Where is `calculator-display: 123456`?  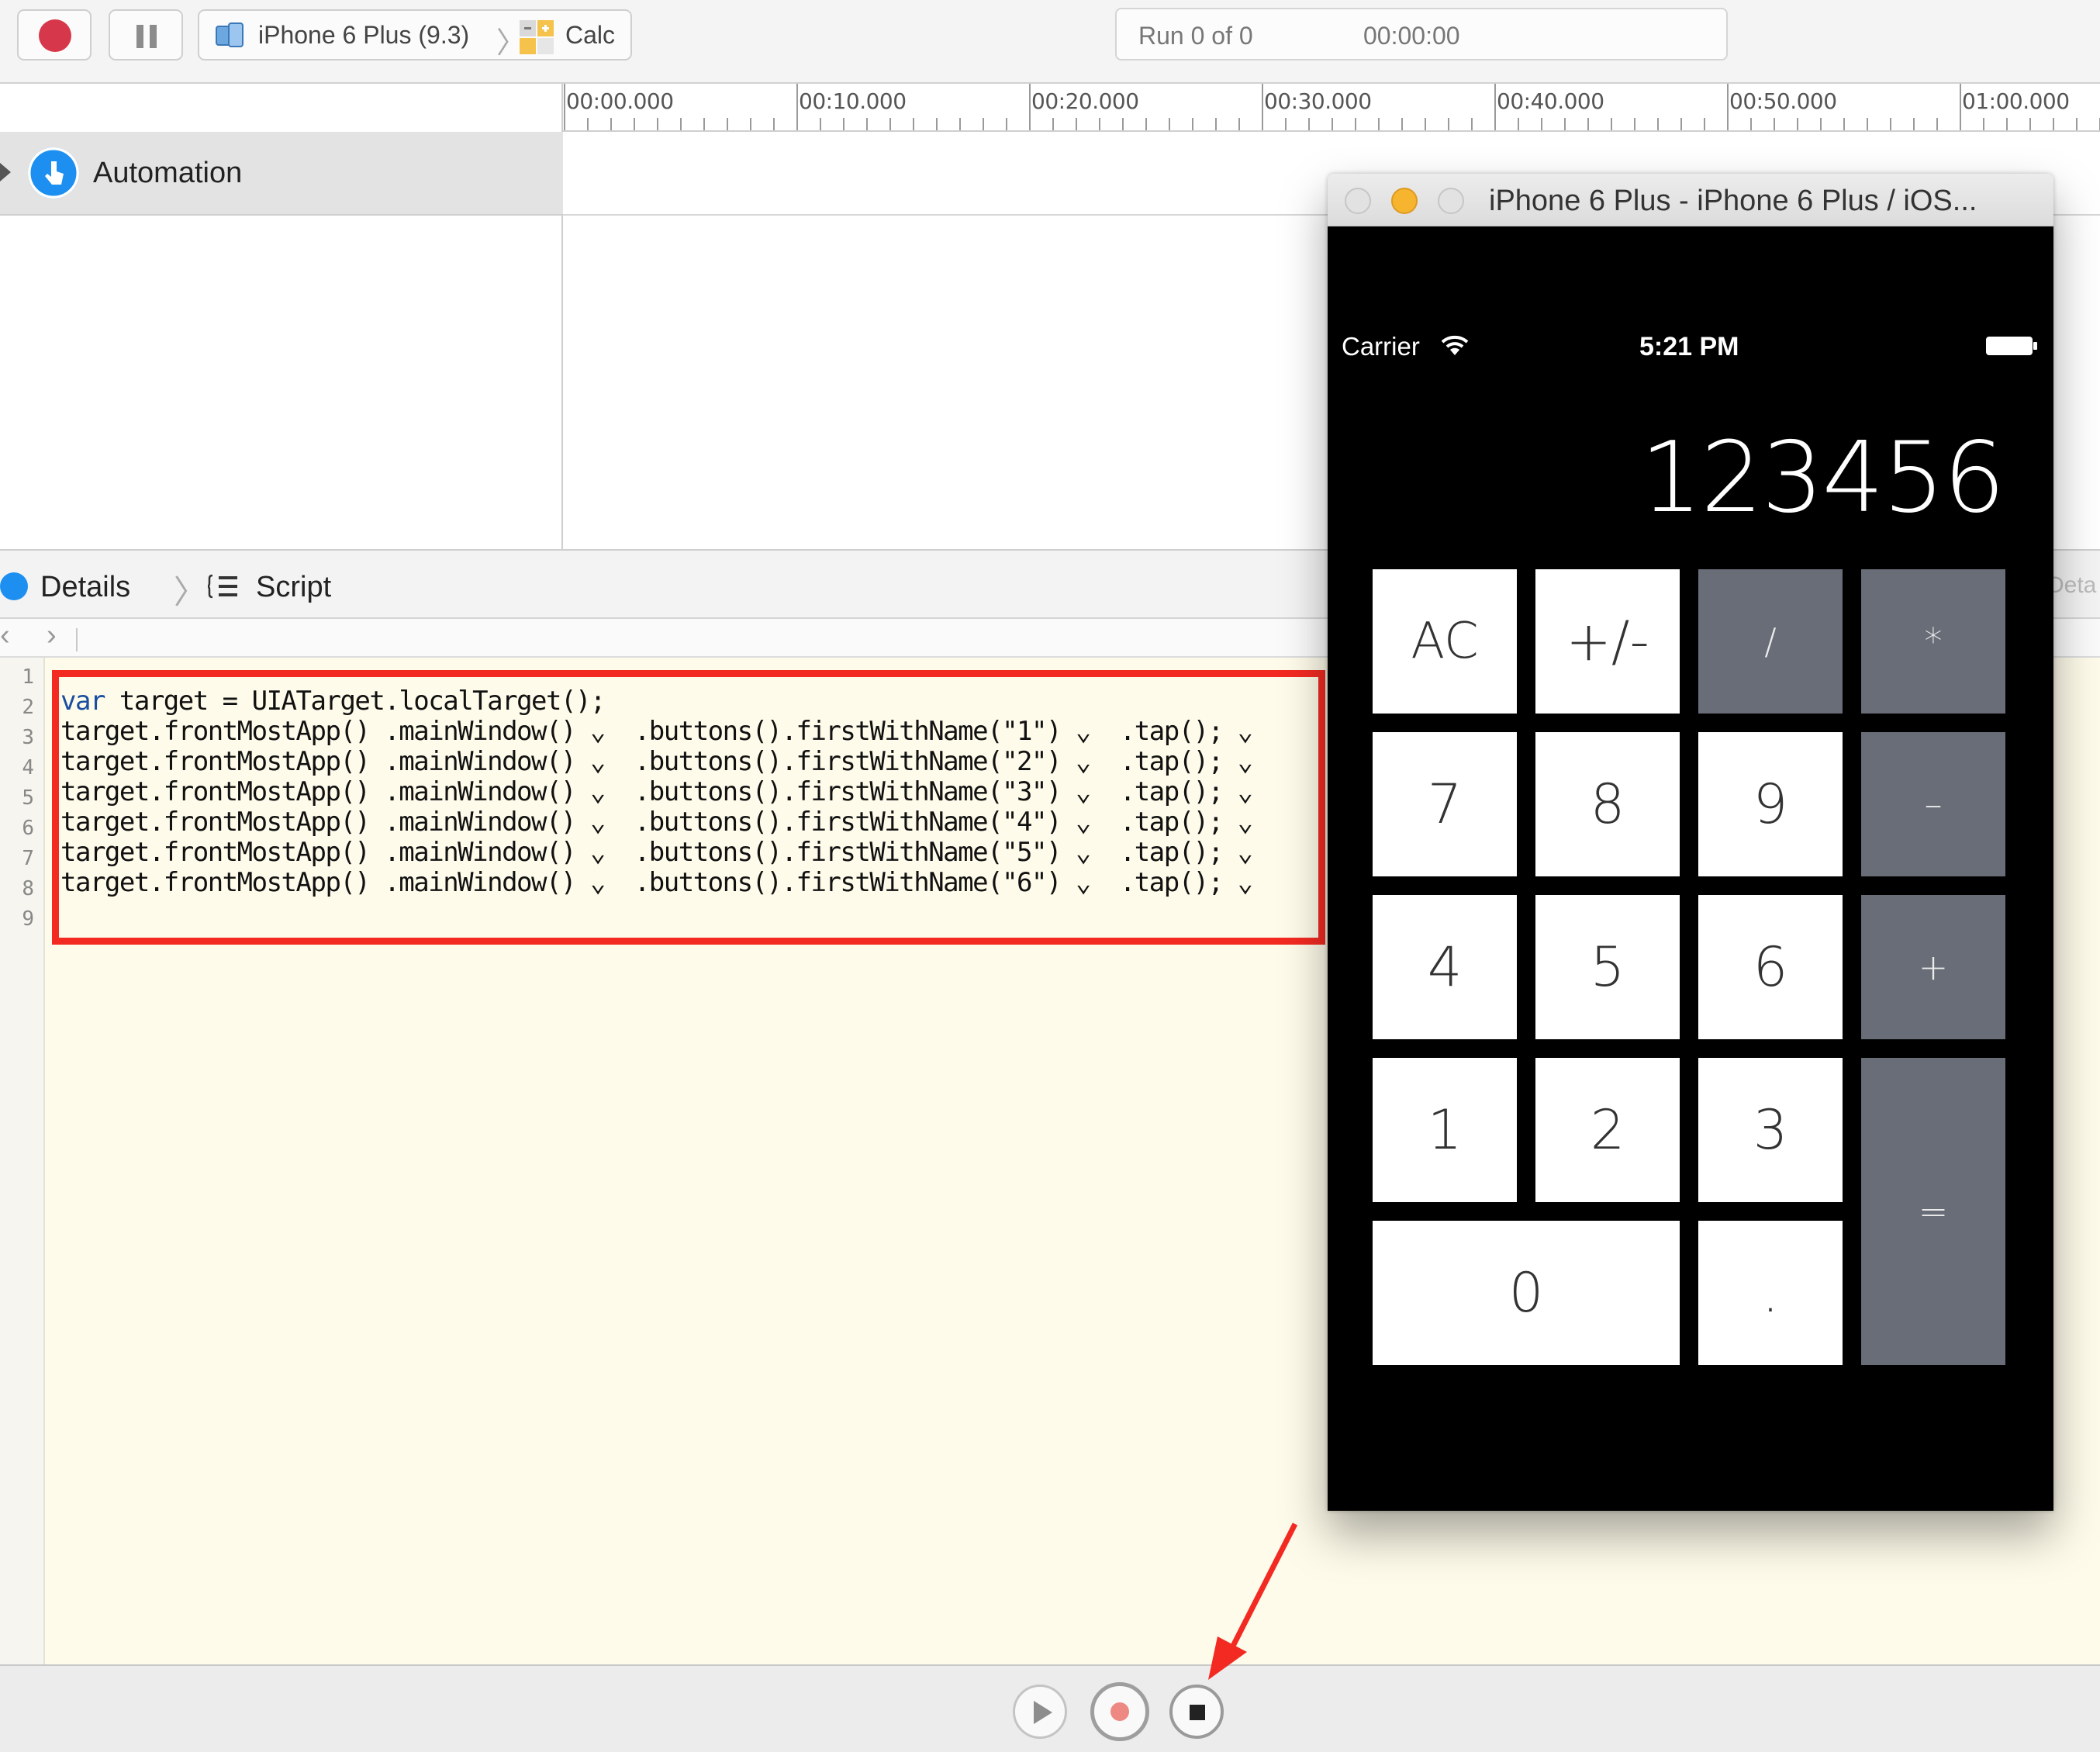
calculator-display: 123456 is located at coordinates (1822, 477).